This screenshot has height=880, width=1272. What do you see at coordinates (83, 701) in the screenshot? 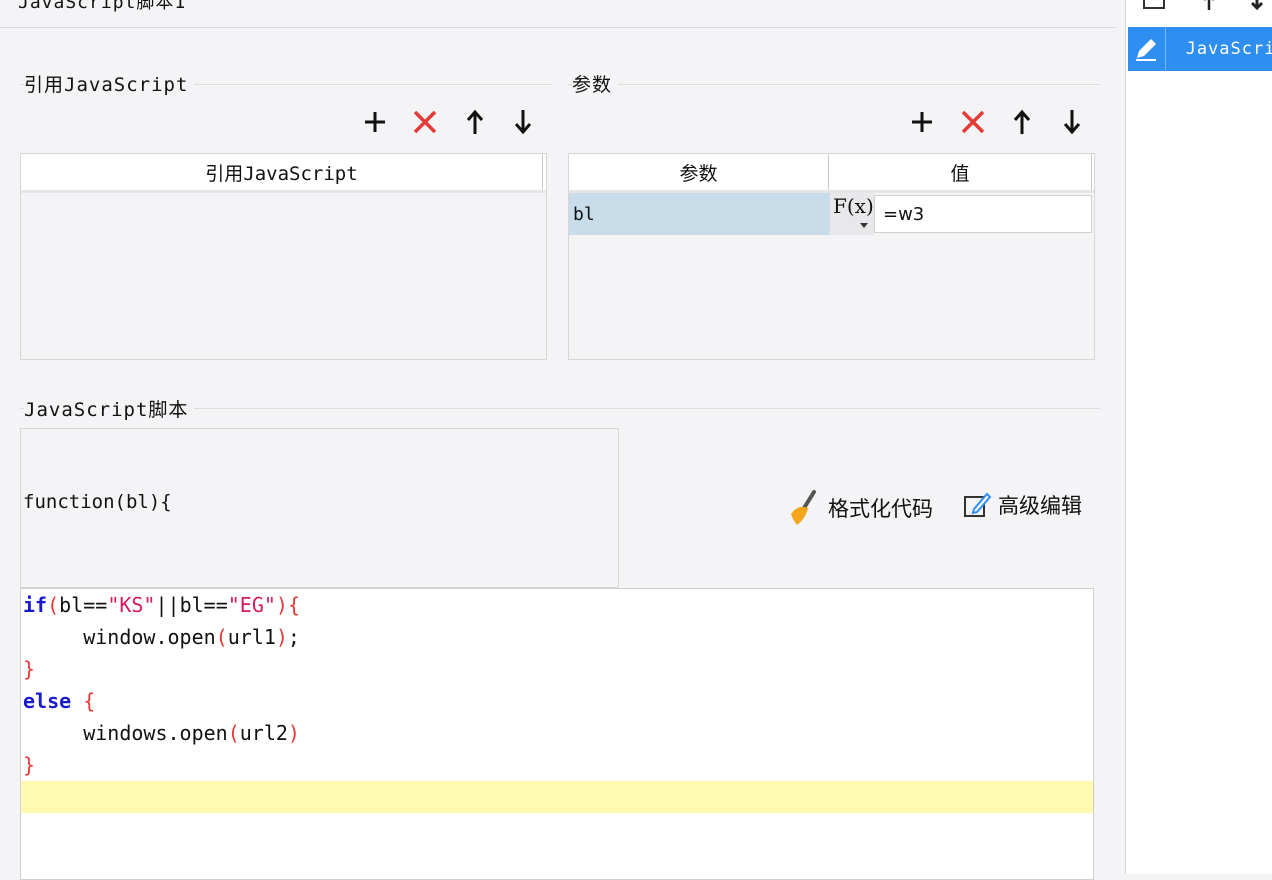
I see `code-token: {` at bounding box center [83, 701].